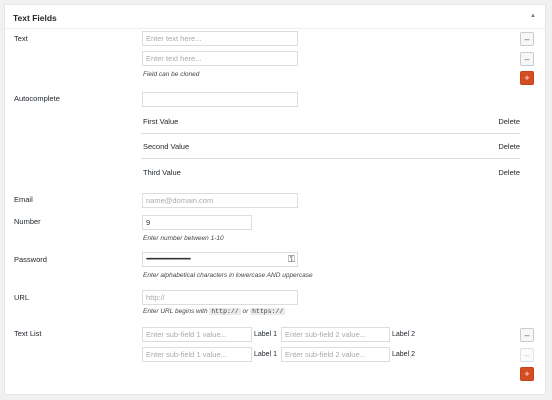 This screenshot has width=552, height=400. Describe the element at coordinates (527, 374) in the screenshot. I see `text-list-add-clone-button: +` at that location.